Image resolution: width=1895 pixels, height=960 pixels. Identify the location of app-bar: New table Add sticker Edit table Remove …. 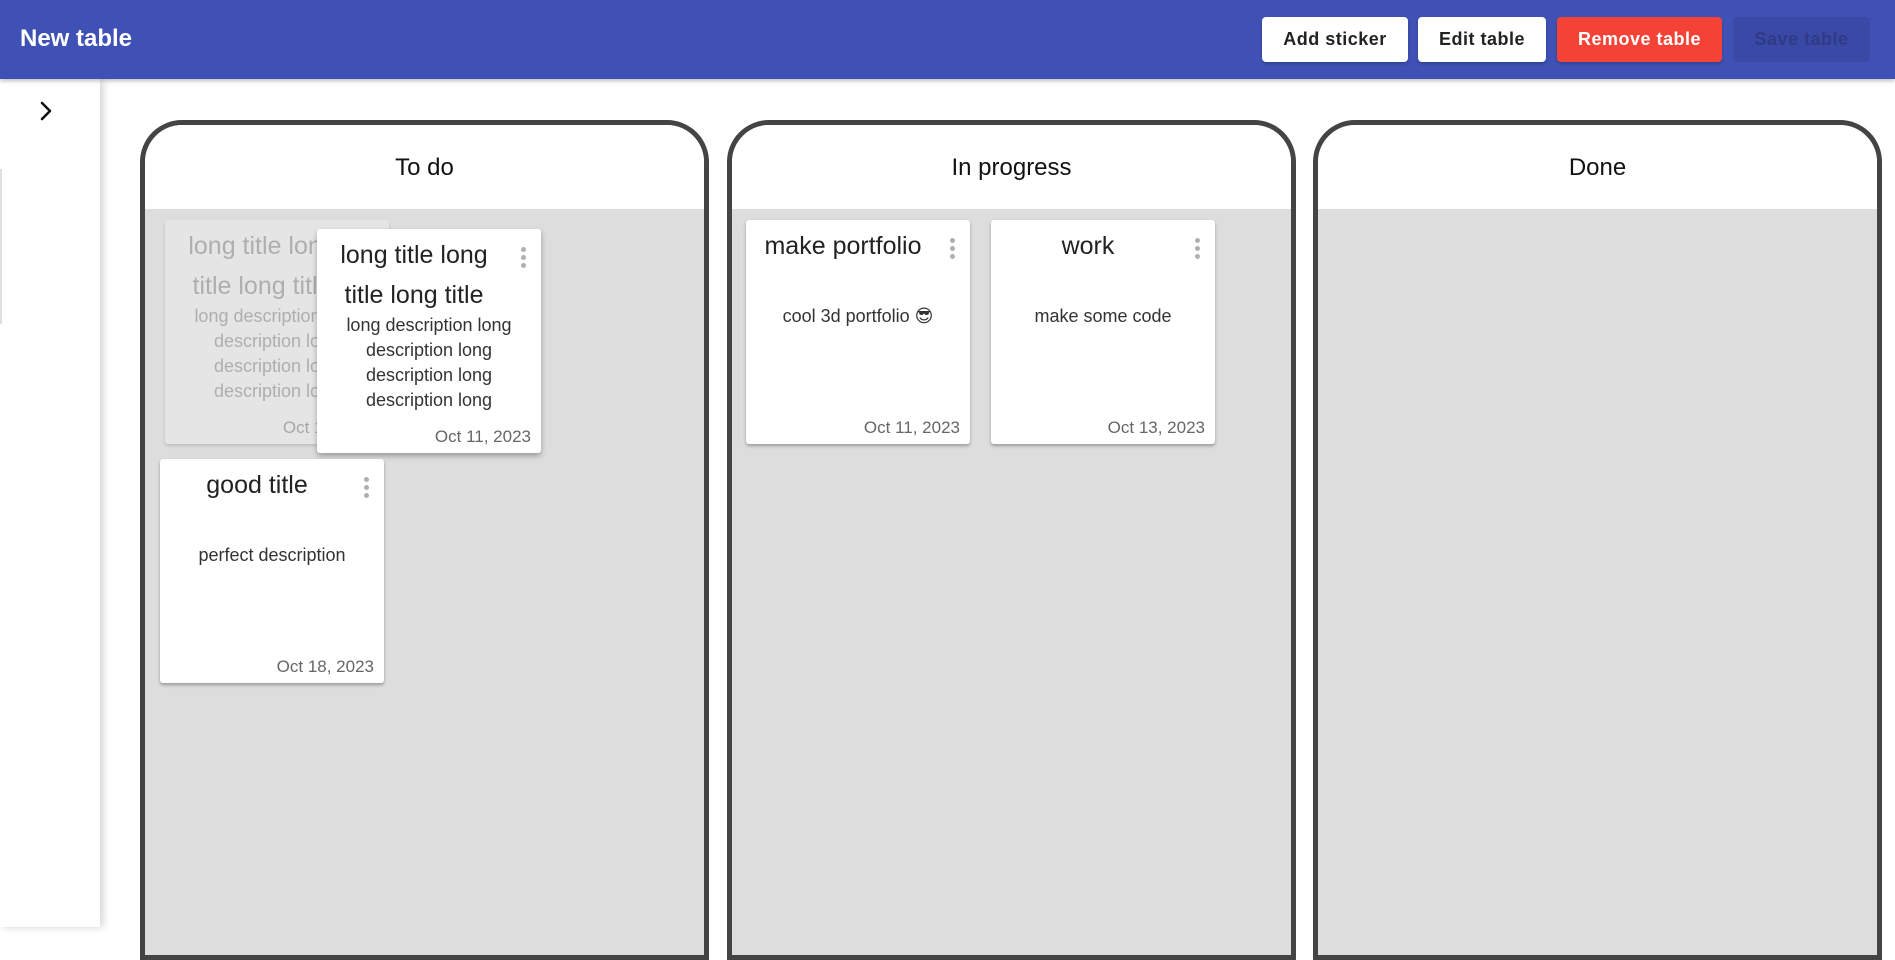
(947, 39).